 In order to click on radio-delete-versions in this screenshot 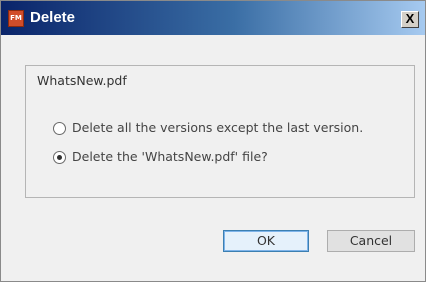, I will do `click(59, 128)`.